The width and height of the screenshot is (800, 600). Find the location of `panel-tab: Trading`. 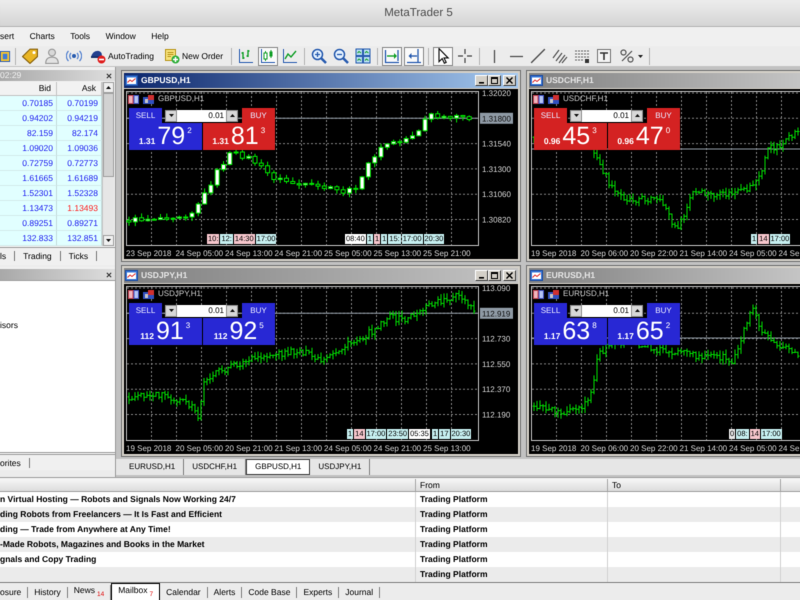

panel-tab: Trading is located at coordinates (38, 255).